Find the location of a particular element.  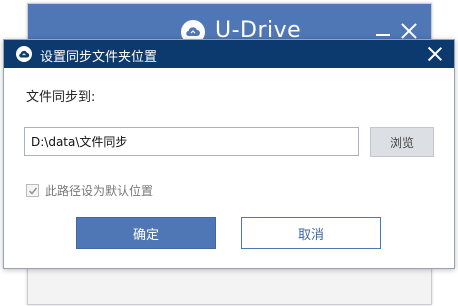

default-location-option: 此路径设为默认位置 is located at coordinates (89, 190).